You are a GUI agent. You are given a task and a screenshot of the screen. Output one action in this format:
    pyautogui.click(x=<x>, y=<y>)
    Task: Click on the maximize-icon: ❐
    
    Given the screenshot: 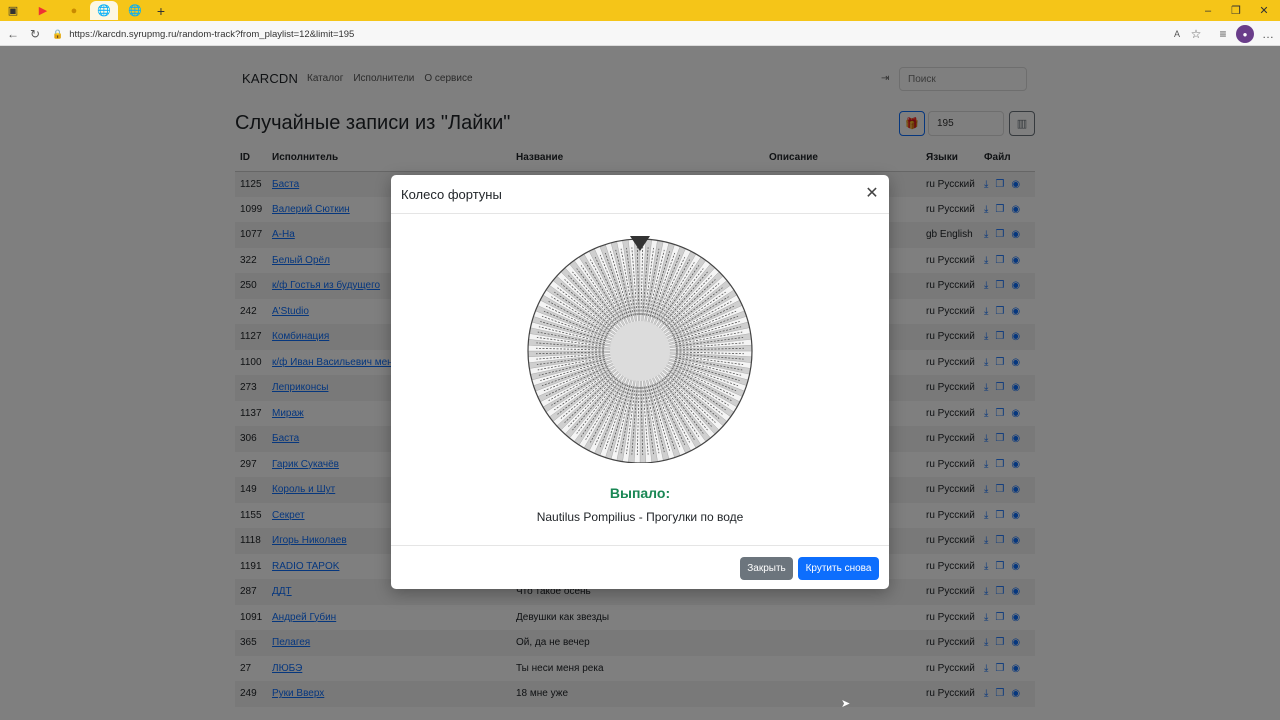 What is the action you would take?
    pyautogui.click(x=1236, y=10)
    